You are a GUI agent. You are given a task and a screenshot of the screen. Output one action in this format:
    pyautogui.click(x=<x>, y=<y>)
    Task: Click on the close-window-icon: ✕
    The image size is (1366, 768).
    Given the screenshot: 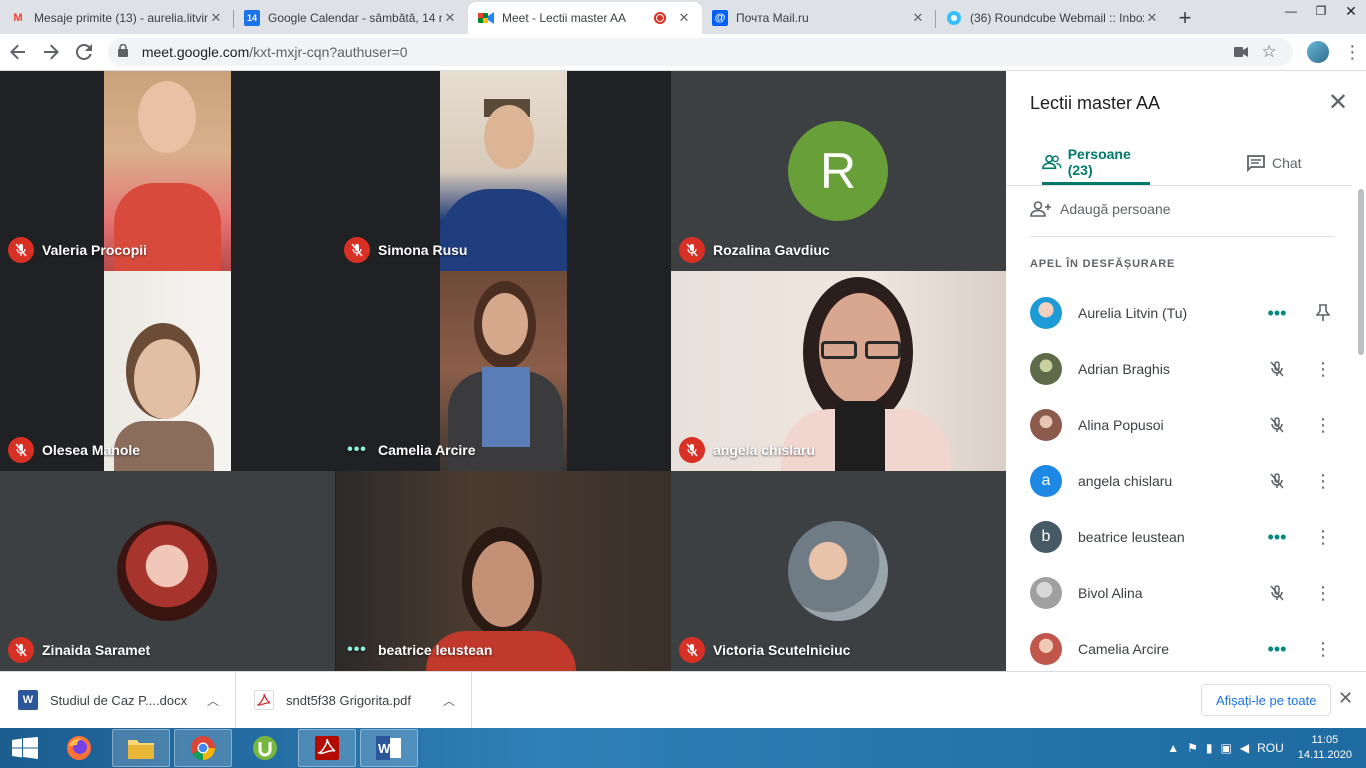 What is the action you would take?
    pyautogui.click(x=1351, y=11)
    